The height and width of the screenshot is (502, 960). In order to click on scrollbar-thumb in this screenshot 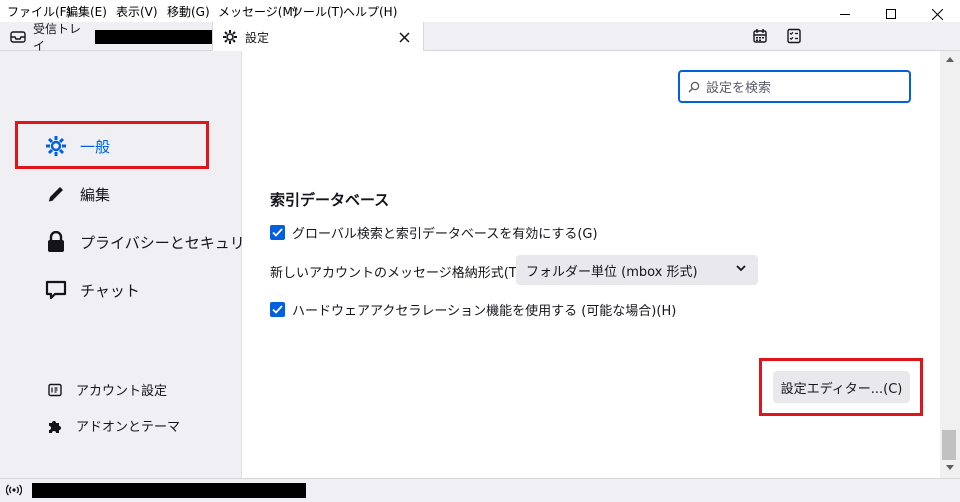, I will do `click(949, 445)`.